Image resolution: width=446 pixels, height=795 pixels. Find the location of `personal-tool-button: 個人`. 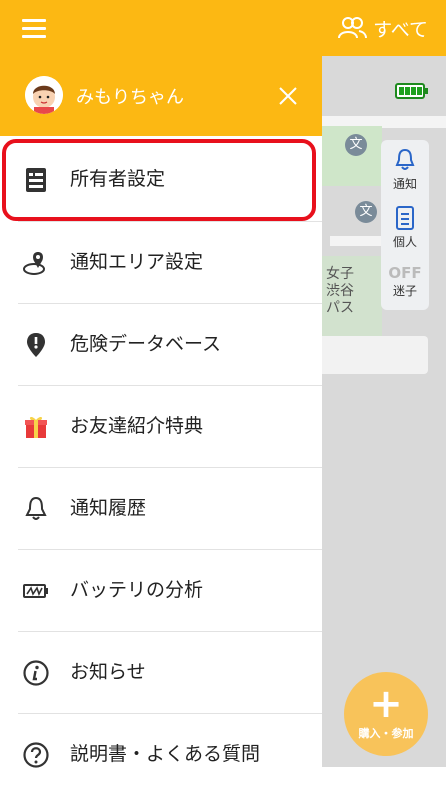

personal-tool-button: 個人 is located at coordinates (405, 228).